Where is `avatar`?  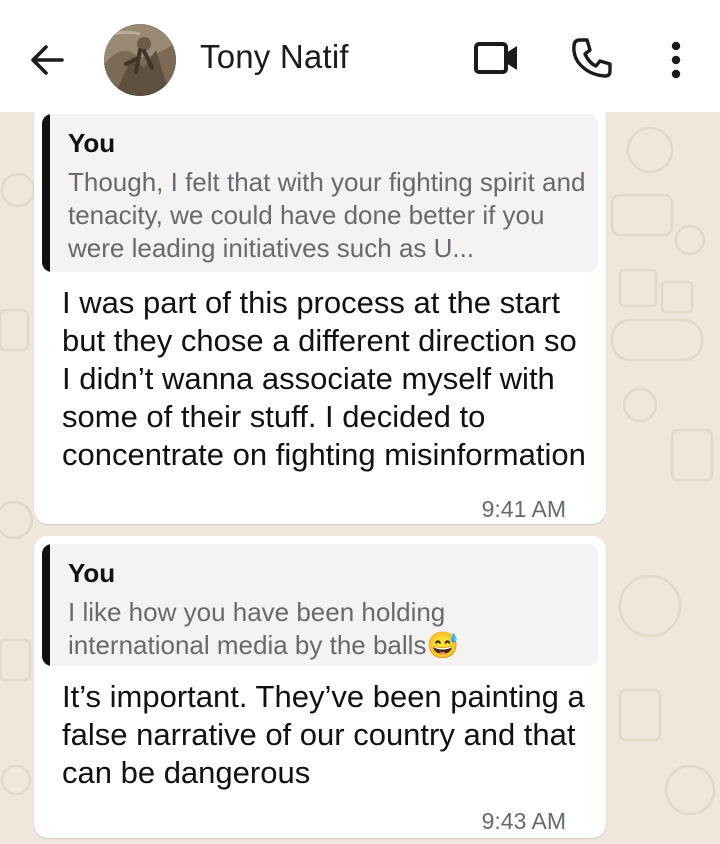 avatar is located at coordinates (140, 60).